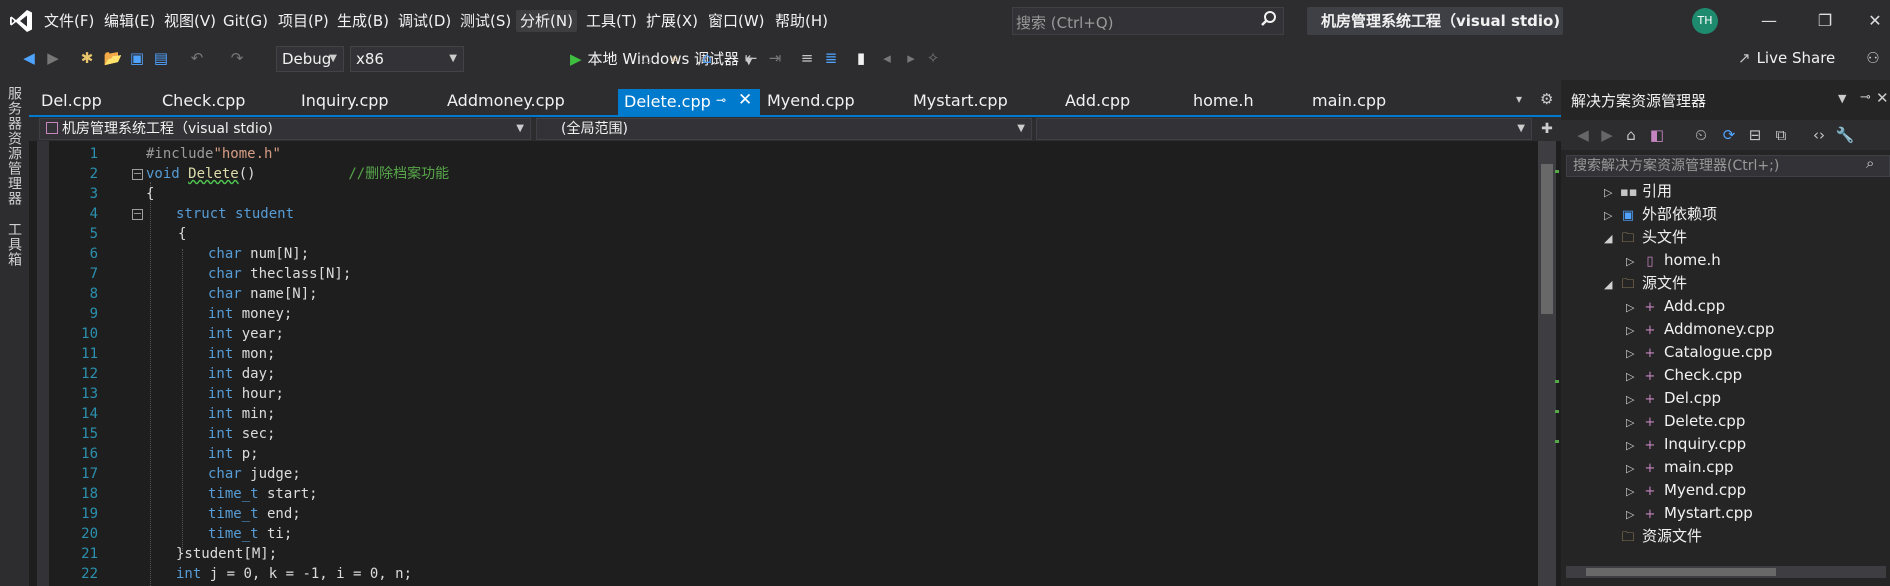 The width and height of the screenshot is (1890, 586). Describe the element at coordinates (801, 21) in the screenshot. I see `menu-help: 帮助(H)` at that location.